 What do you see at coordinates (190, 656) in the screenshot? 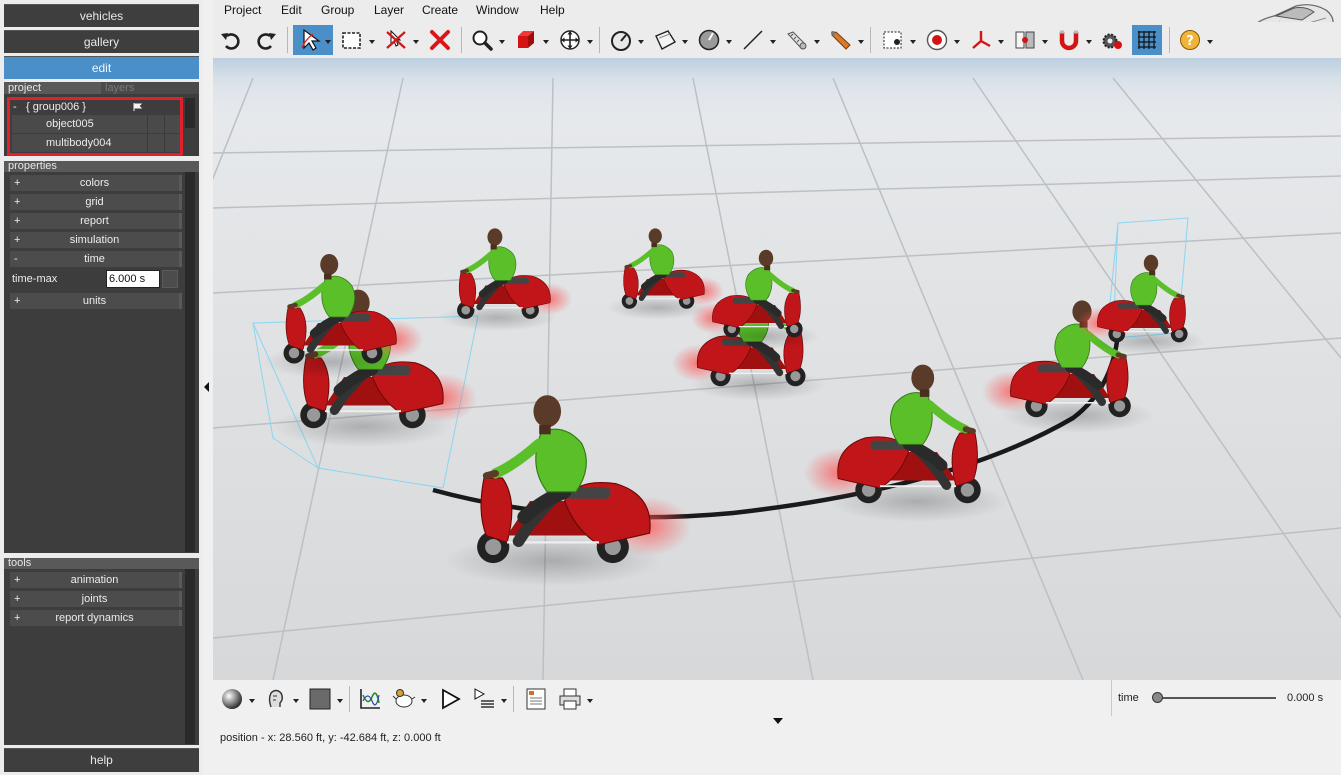
I see `tools-scrollbar` at bounding box center [190, 656].